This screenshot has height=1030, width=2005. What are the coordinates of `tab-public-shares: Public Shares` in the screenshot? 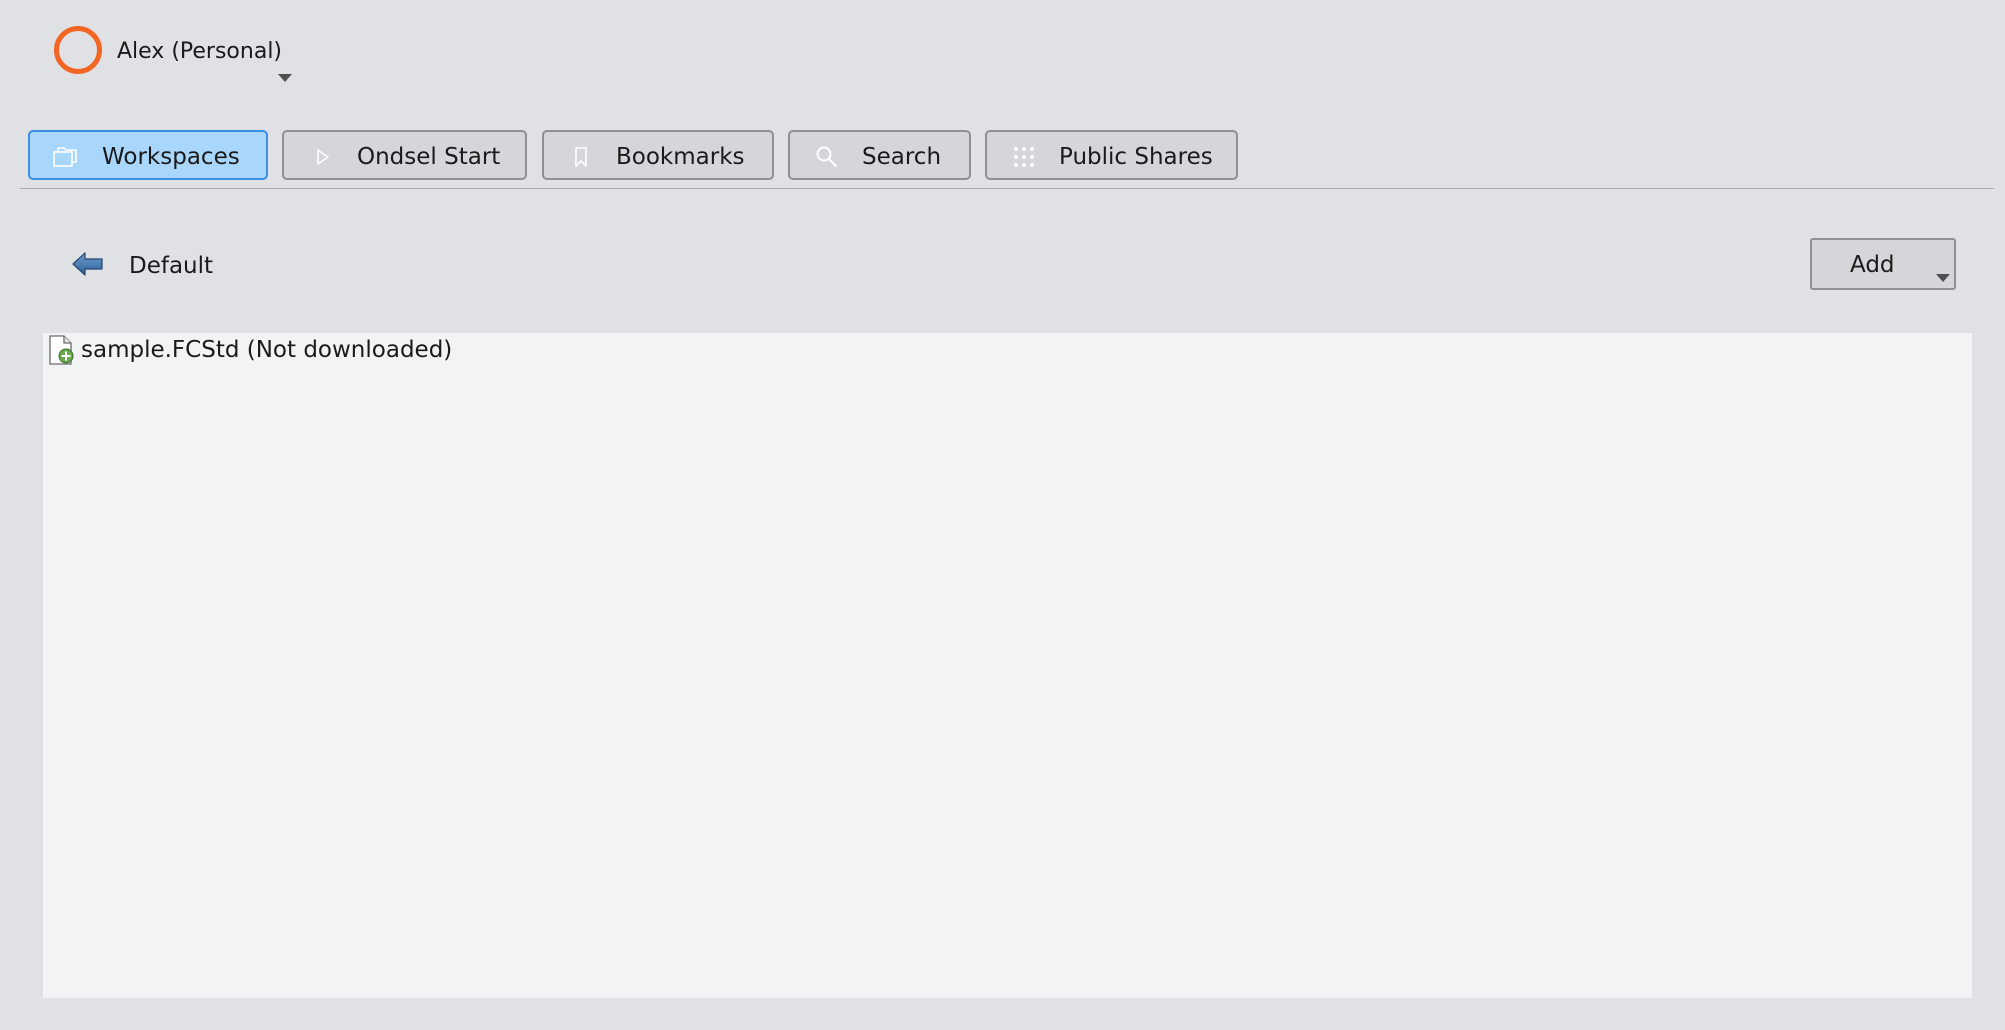 It's located at (1111, 155).